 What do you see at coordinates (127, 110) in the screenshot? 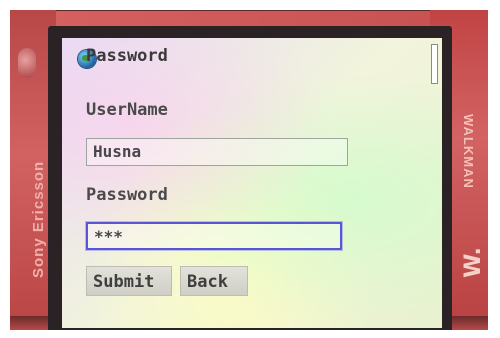
I see `username-label: UserName` at bounding box center [127, 110].